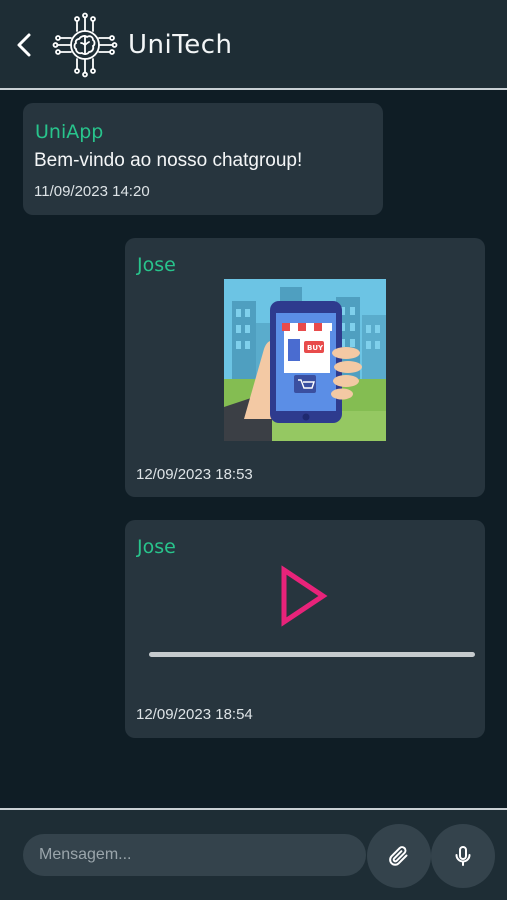 The image size is (507, 900). I want to click on chat-header: UniTech, so click(253, 45).